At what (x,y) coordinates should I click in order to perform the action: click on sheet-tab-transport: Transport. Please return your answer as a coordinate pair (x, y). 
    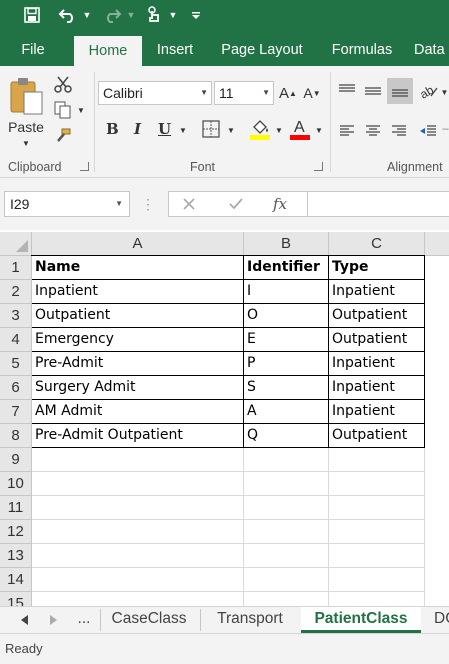
    Looking at the image, I should click on (250, 620).